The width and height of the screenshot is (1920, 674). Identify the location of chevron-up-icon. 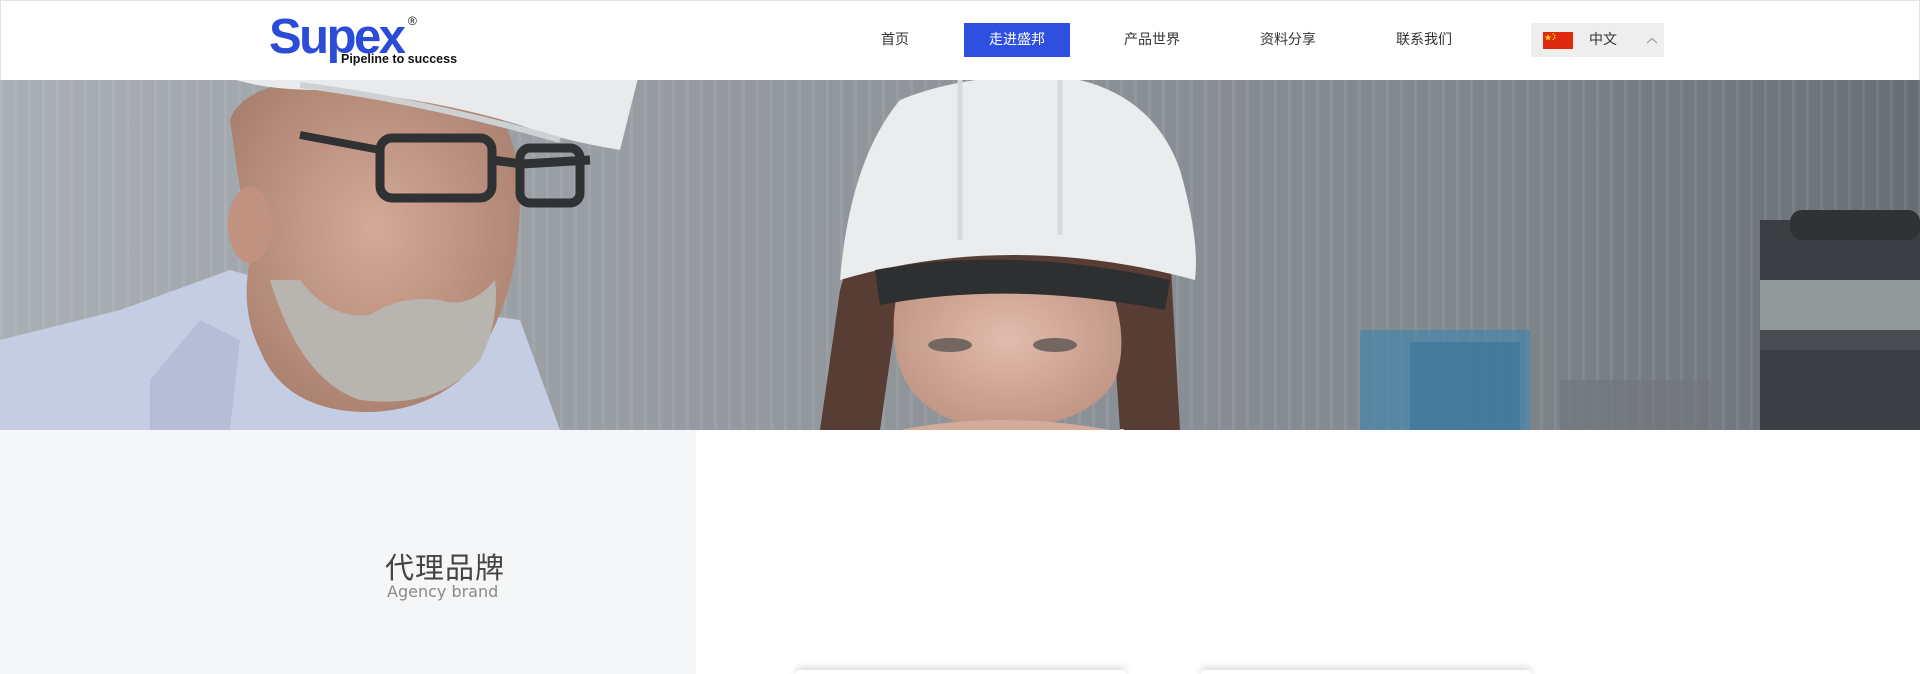
(1652, 40).